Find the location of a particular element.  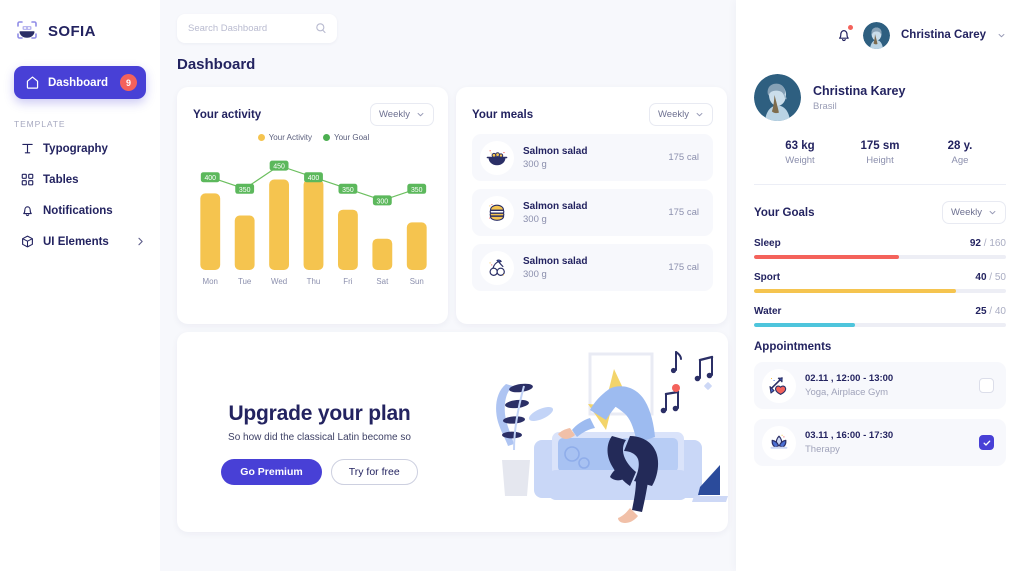

sidebar-item-label: Notifications is located at coordinates (78, 210).